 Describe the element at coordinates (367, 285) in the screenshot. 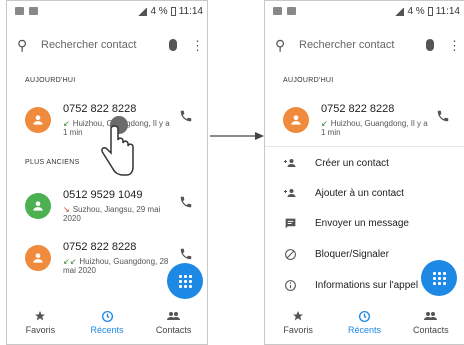

I see `menu-label: Informations sur l'appel` at that location.